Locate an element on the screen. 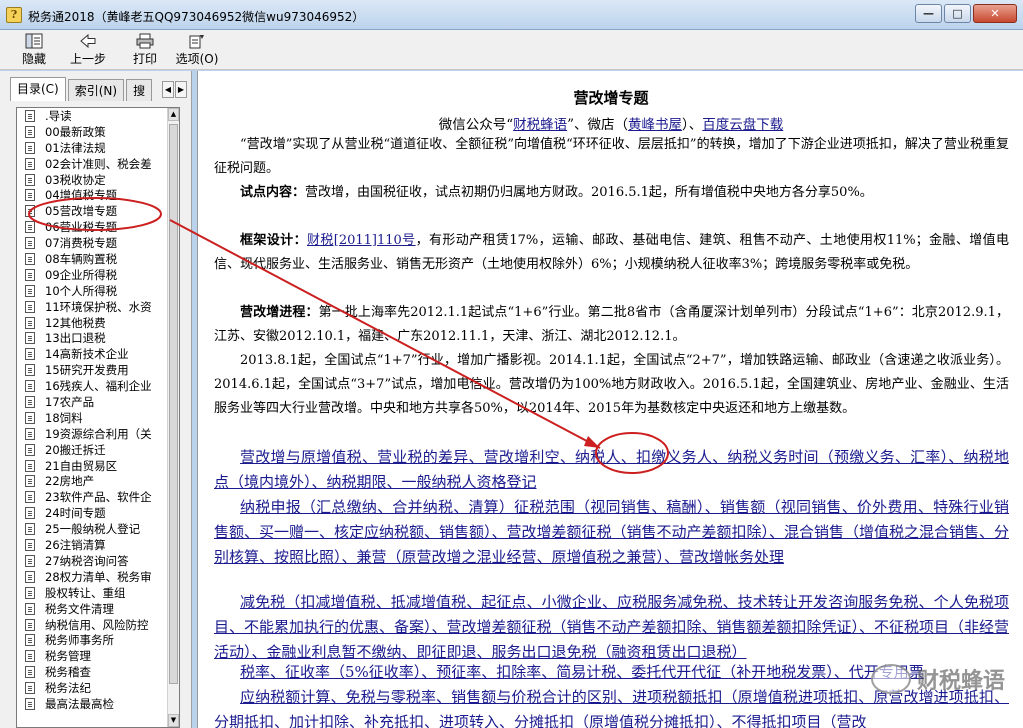 The width and height of the screenshot is (1023, 728). close-button: ✕ is located at coordinates (995, 13).